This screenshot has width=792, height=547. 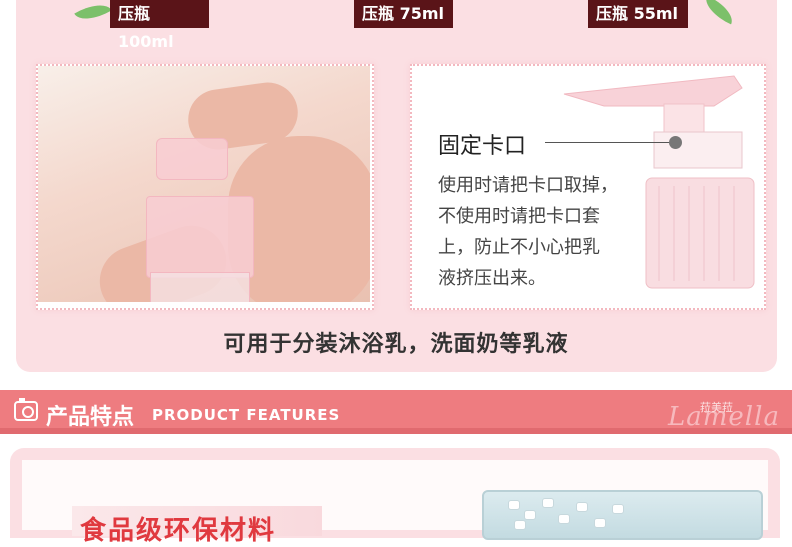 I want to click on pump-nozzle, so click(x=653, y=91).